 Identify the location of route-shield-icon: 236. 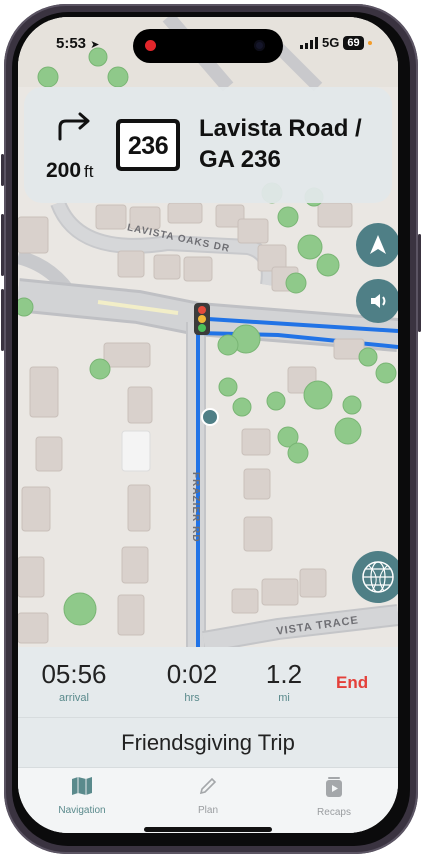
(148, 145).